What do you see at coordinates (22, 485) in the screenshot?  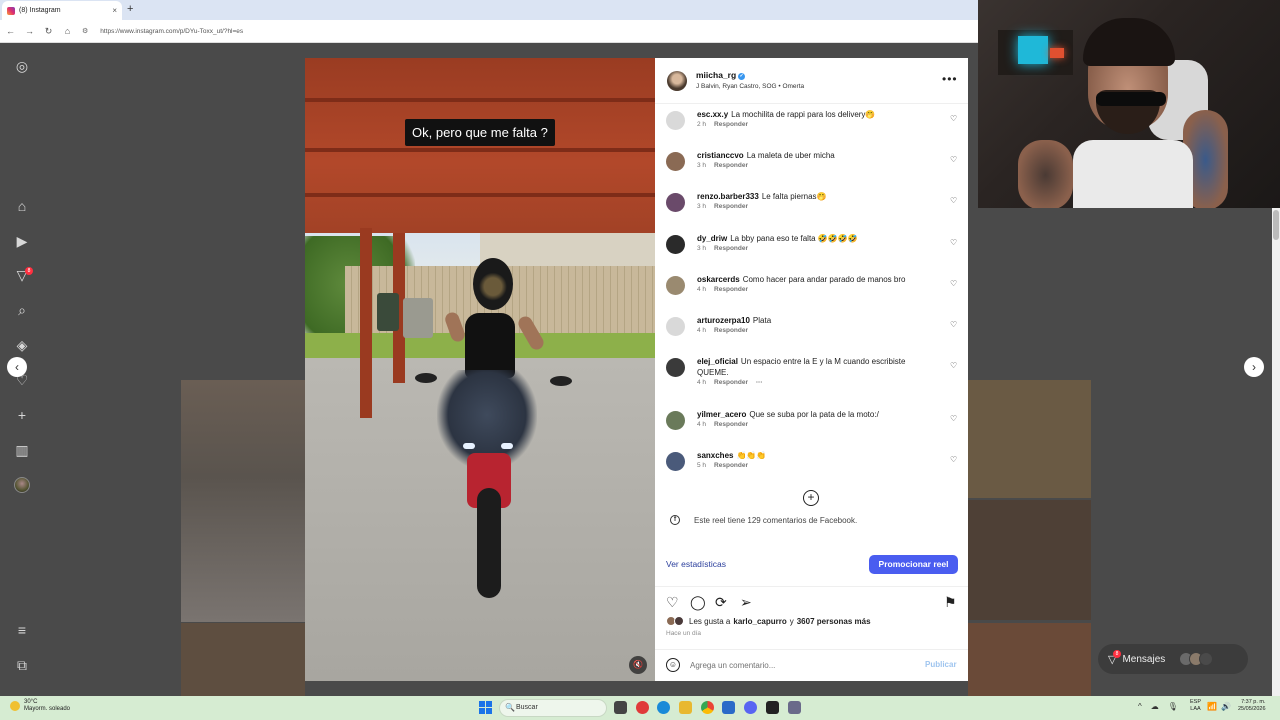 I see `profile-avatar` at bounding box center [22, 485].